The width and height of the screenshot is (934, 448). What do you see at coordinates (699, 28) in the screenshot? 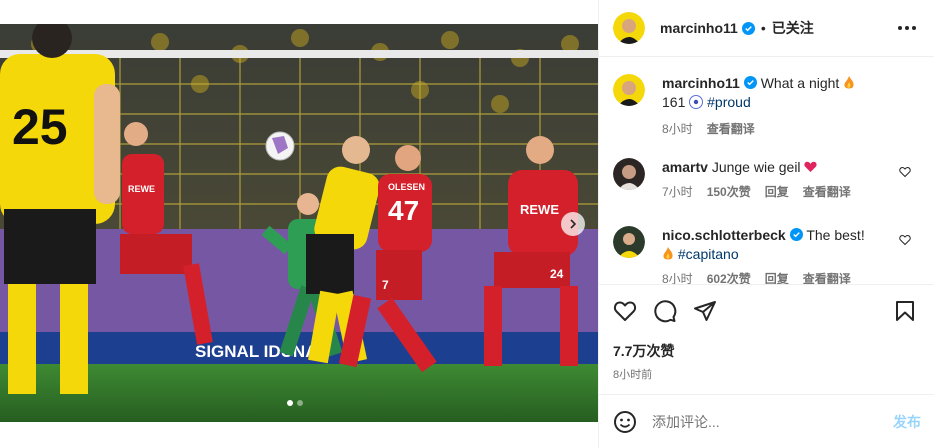
I see `author-username: marcinho11` at bounding box center [699, 28].